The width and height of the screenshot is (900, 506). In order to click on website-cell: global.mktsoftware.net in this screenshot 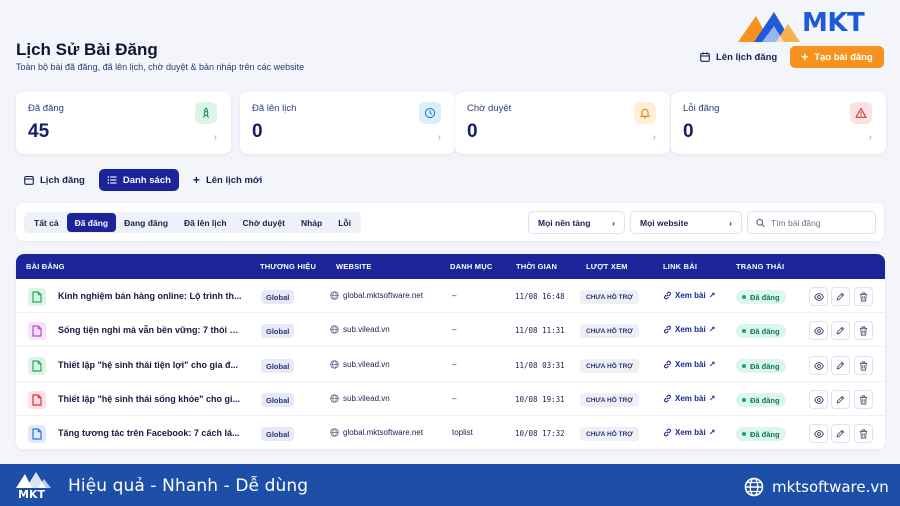, I will do `click(376, 432)`.